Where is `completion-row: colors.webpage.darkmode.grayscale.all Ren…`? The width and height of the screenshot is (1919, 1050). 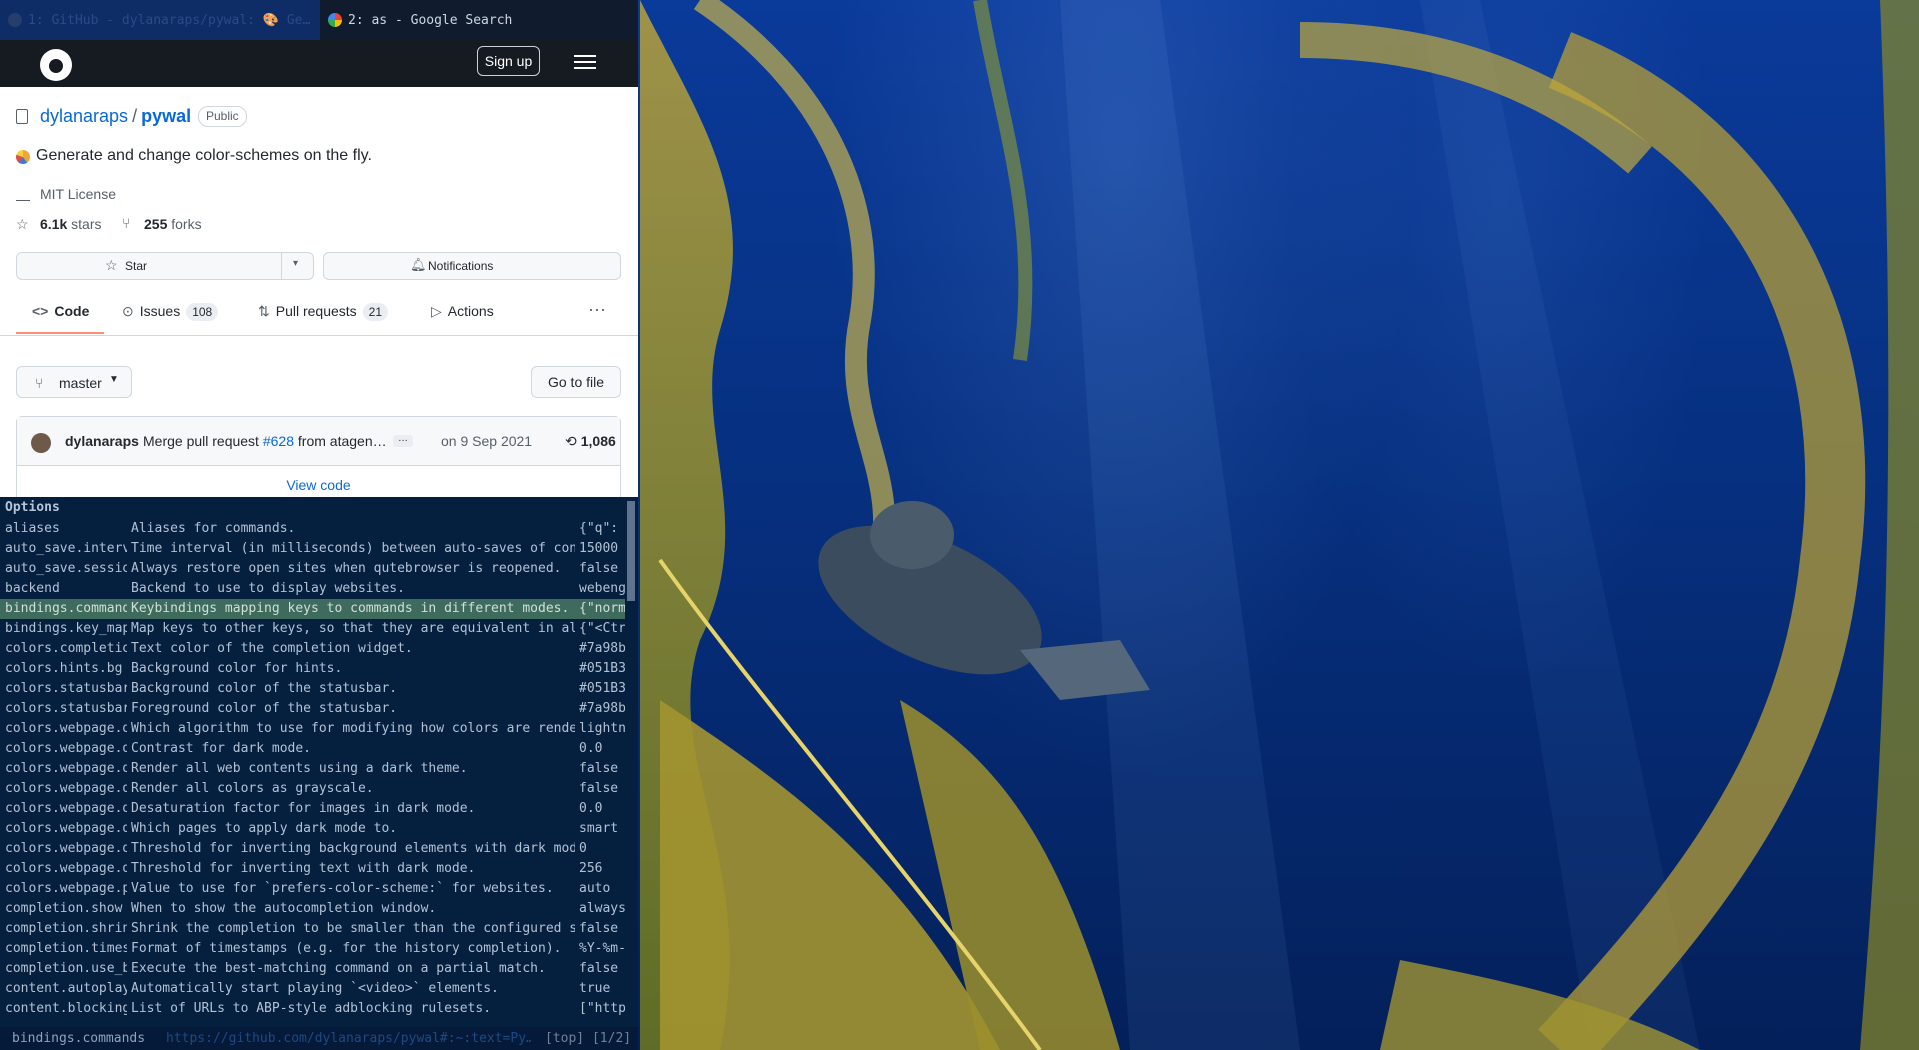 completion-row: colors.webpage.darkmode.grayscale.all Ren… is located at coordinates (312, 789).